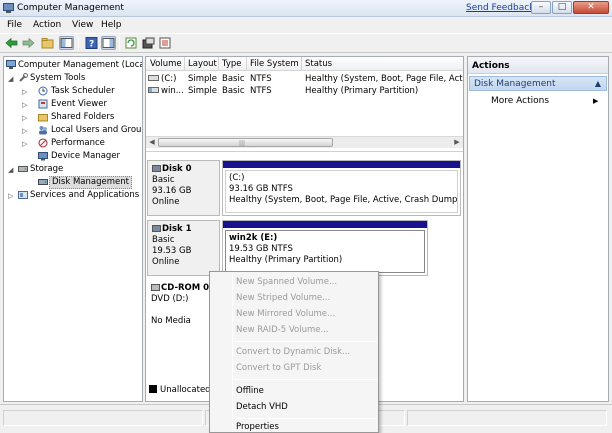  I want to click on disk-0-label: Disk 0 Basic 93.16 GB Online, so click(183, 188).